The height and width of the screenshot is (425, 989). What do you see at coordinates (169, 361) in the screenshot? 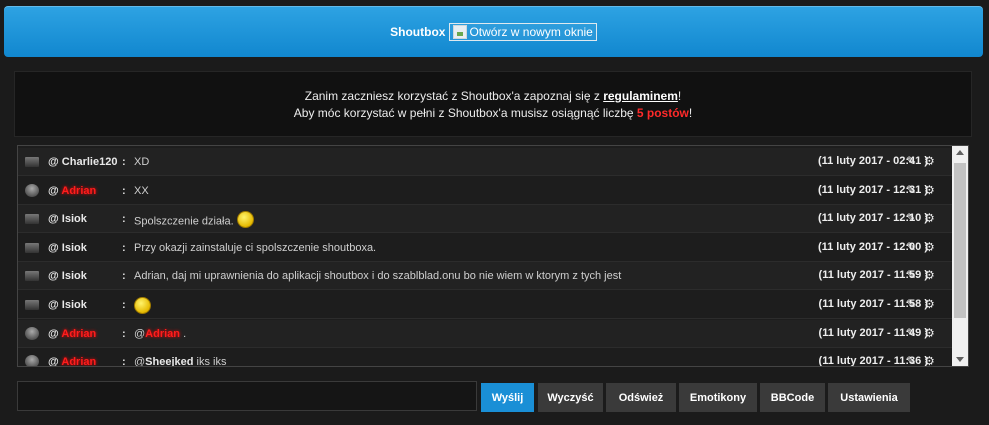
I see `mention-username: Sheejked` at bounding box center [169, 361].